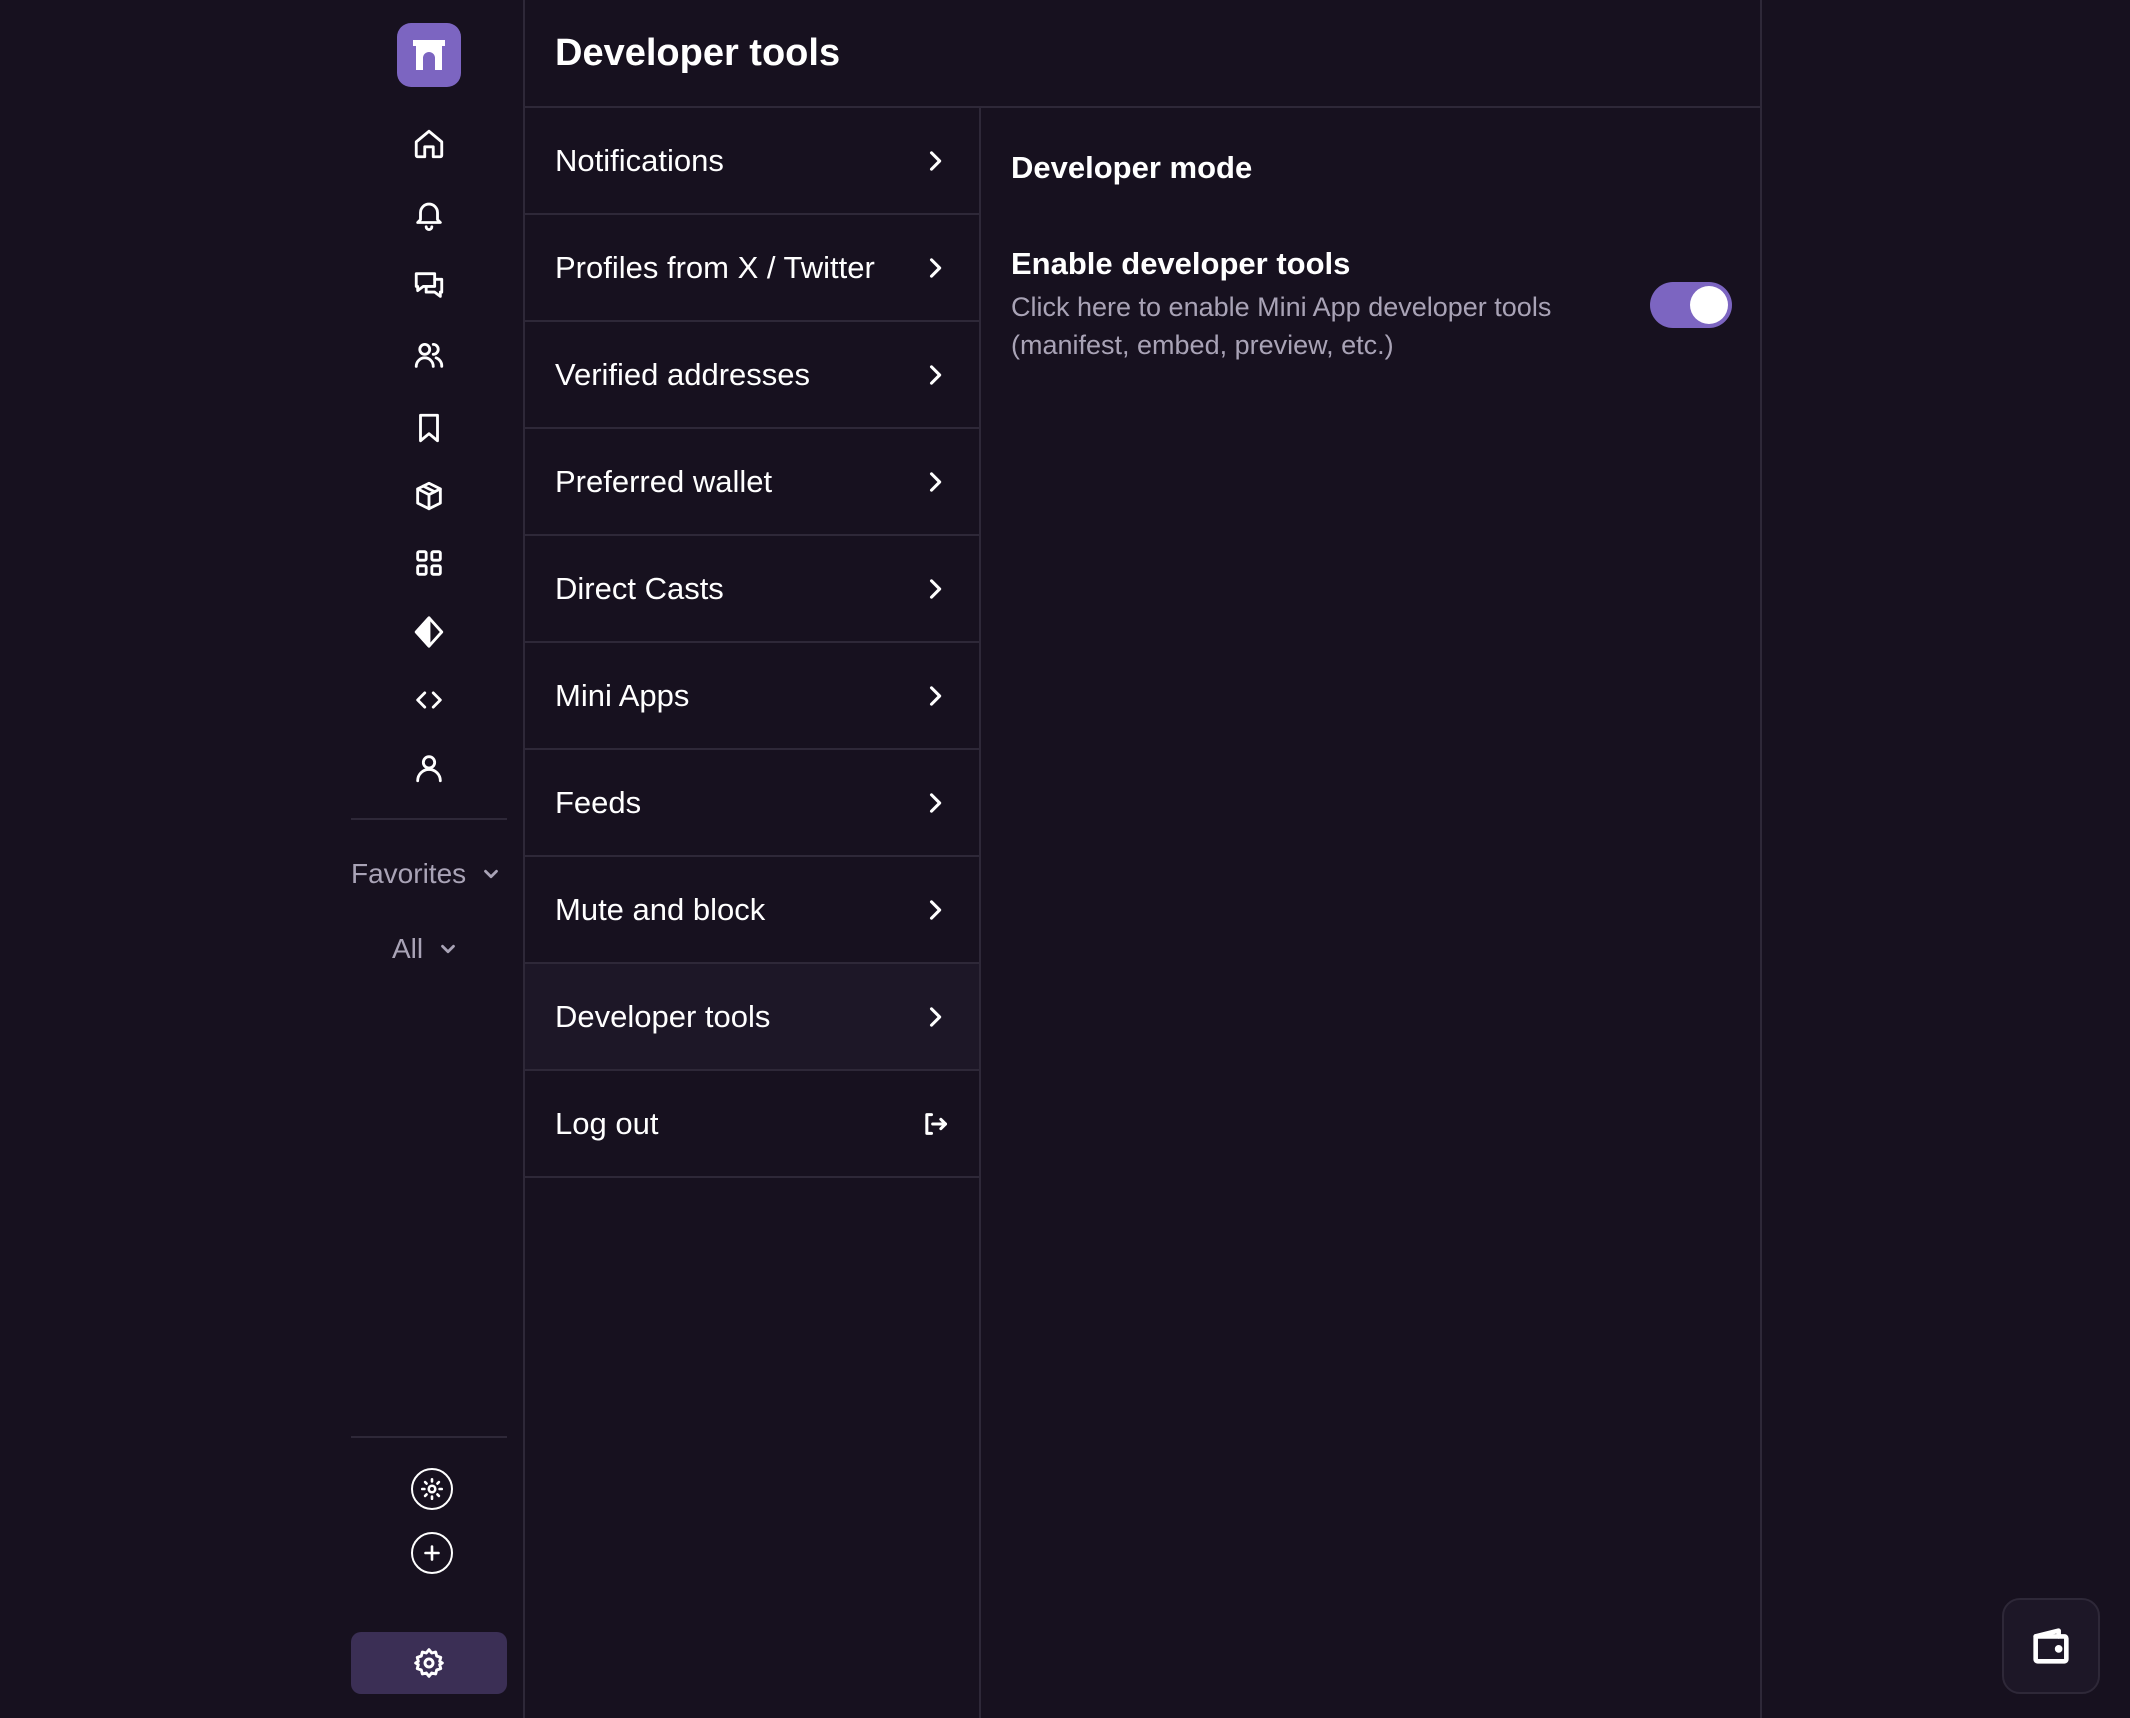 The height and width of the screenshot is (1718, 2130). I want to click on page-header: Developer tools, so click(1142, 54).